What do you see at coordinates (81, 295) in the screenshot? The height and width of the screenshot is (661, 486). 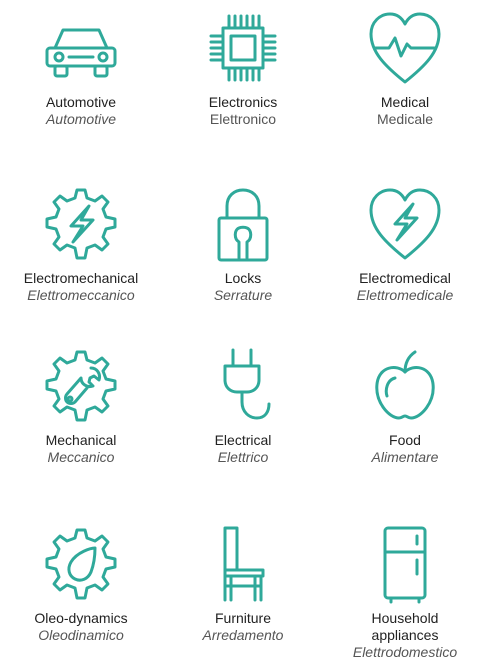 I see `sector-label-it: Elettromeccanico` at bounding box center [81, 295].